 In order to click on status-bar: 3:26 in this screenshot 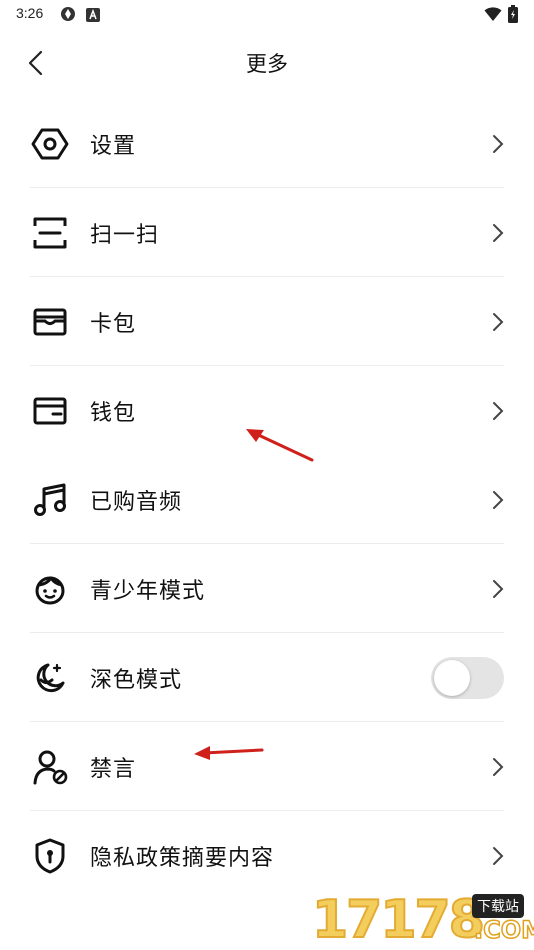, I will do `click(267, 14)`.